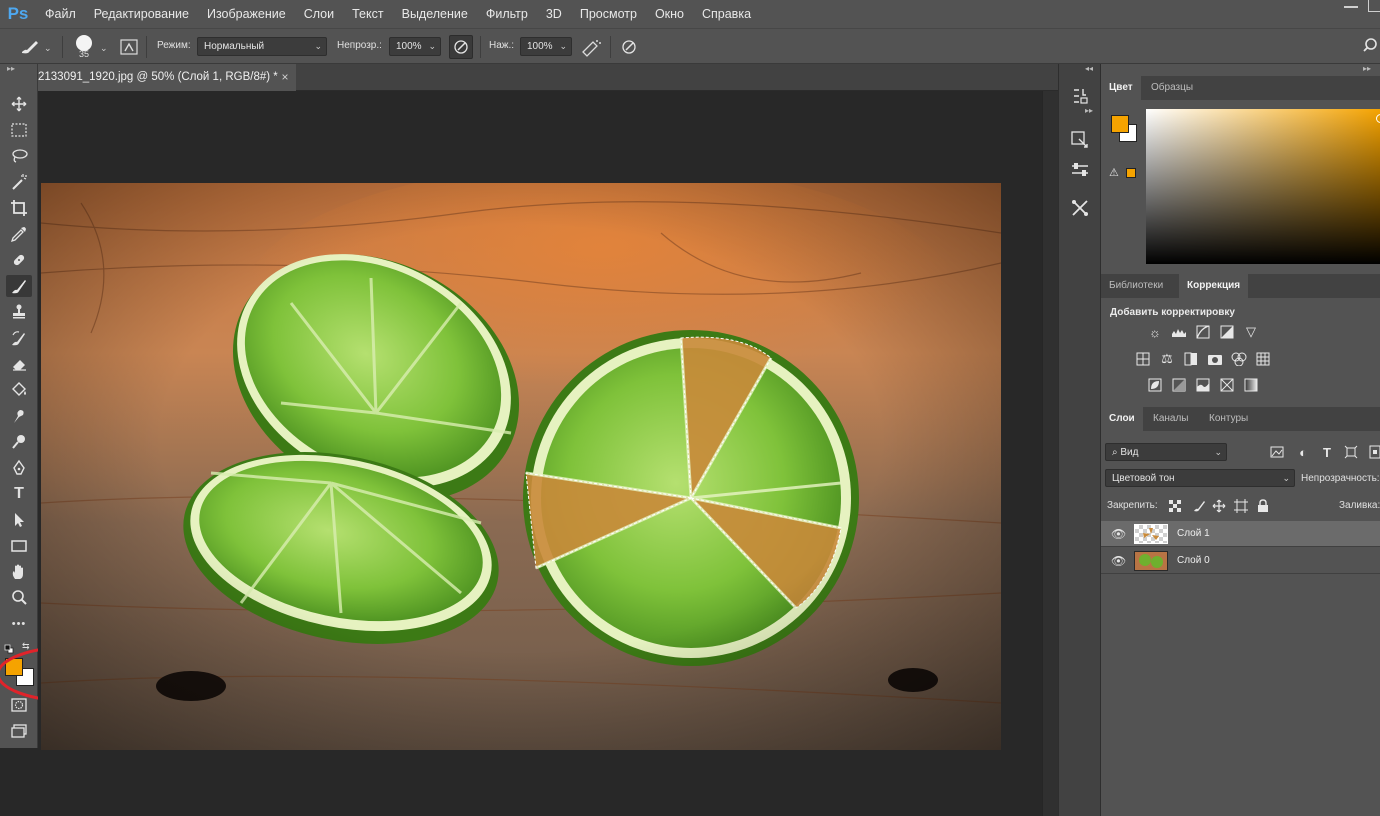 The image size is (1380, 816). Describe the element at coordinates (19, 416) in the screenshot. I see `smudge-tool` at that location.